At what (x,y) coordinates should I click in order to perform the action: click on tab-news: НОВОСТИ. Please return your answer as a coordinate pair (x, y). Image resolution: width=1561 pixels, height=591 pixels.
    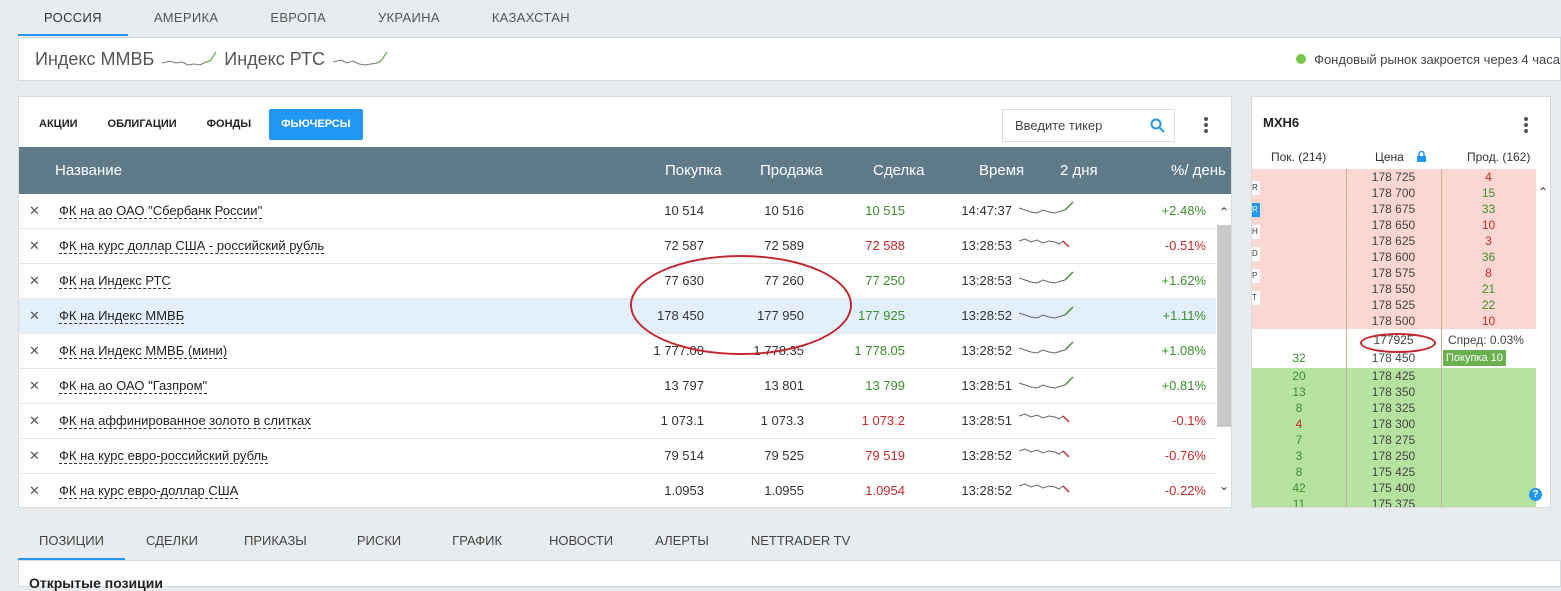
    Looking at the image, I should click on (581, 542).